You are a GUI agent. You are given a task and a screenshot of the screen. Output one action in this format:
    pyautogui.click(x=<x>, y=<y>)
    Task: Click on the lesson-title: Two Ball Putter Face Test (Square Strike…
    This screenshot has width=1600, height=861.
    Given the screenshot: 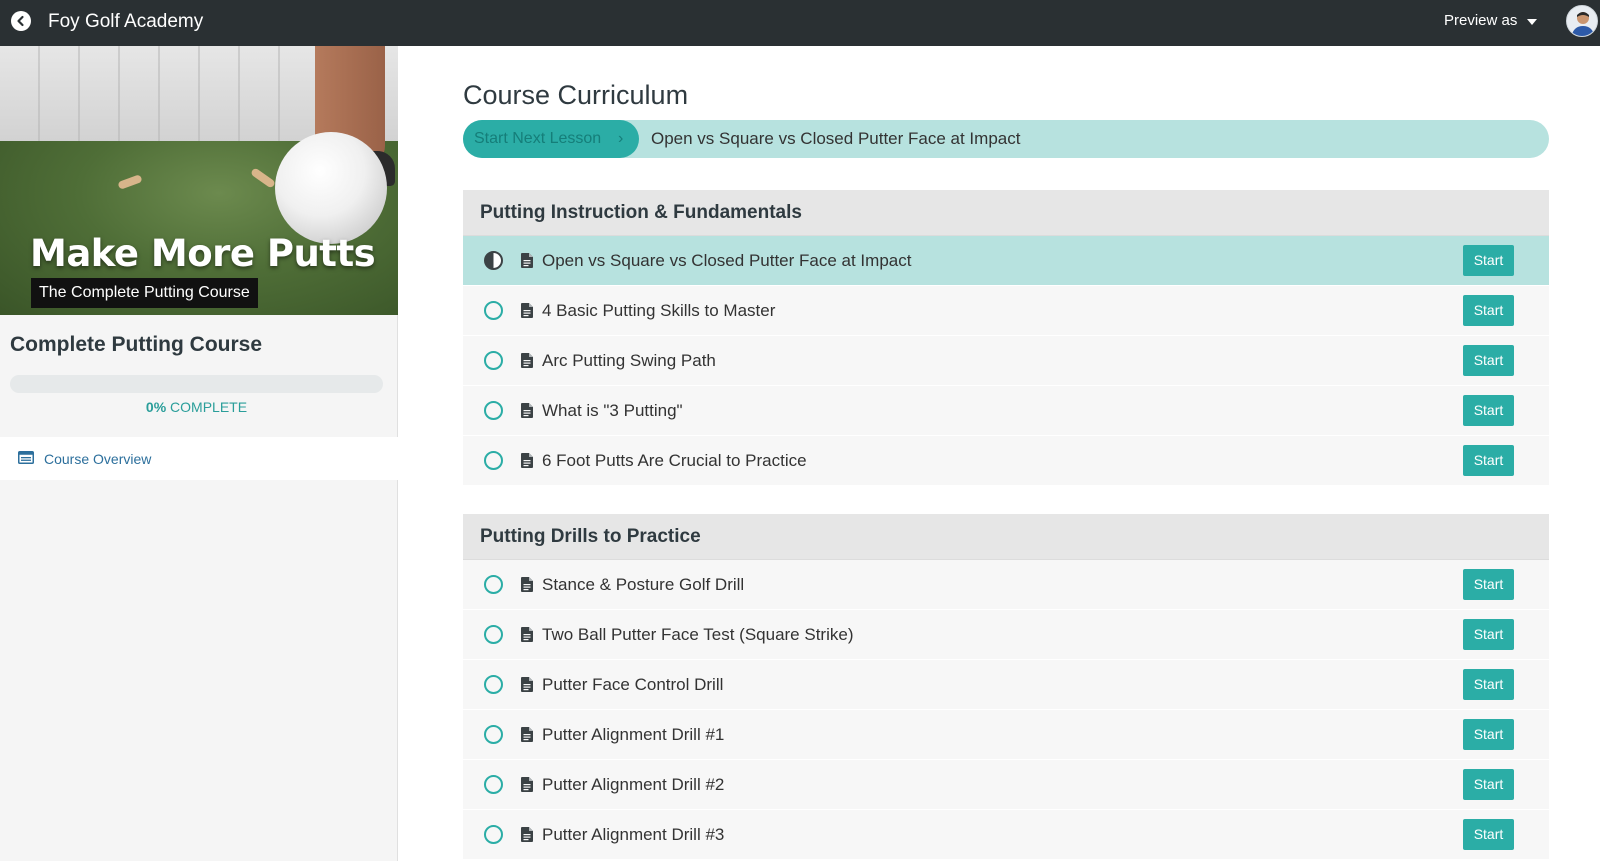 What is the action you would take?
    pyautogui.click(x=698, y=634)
    